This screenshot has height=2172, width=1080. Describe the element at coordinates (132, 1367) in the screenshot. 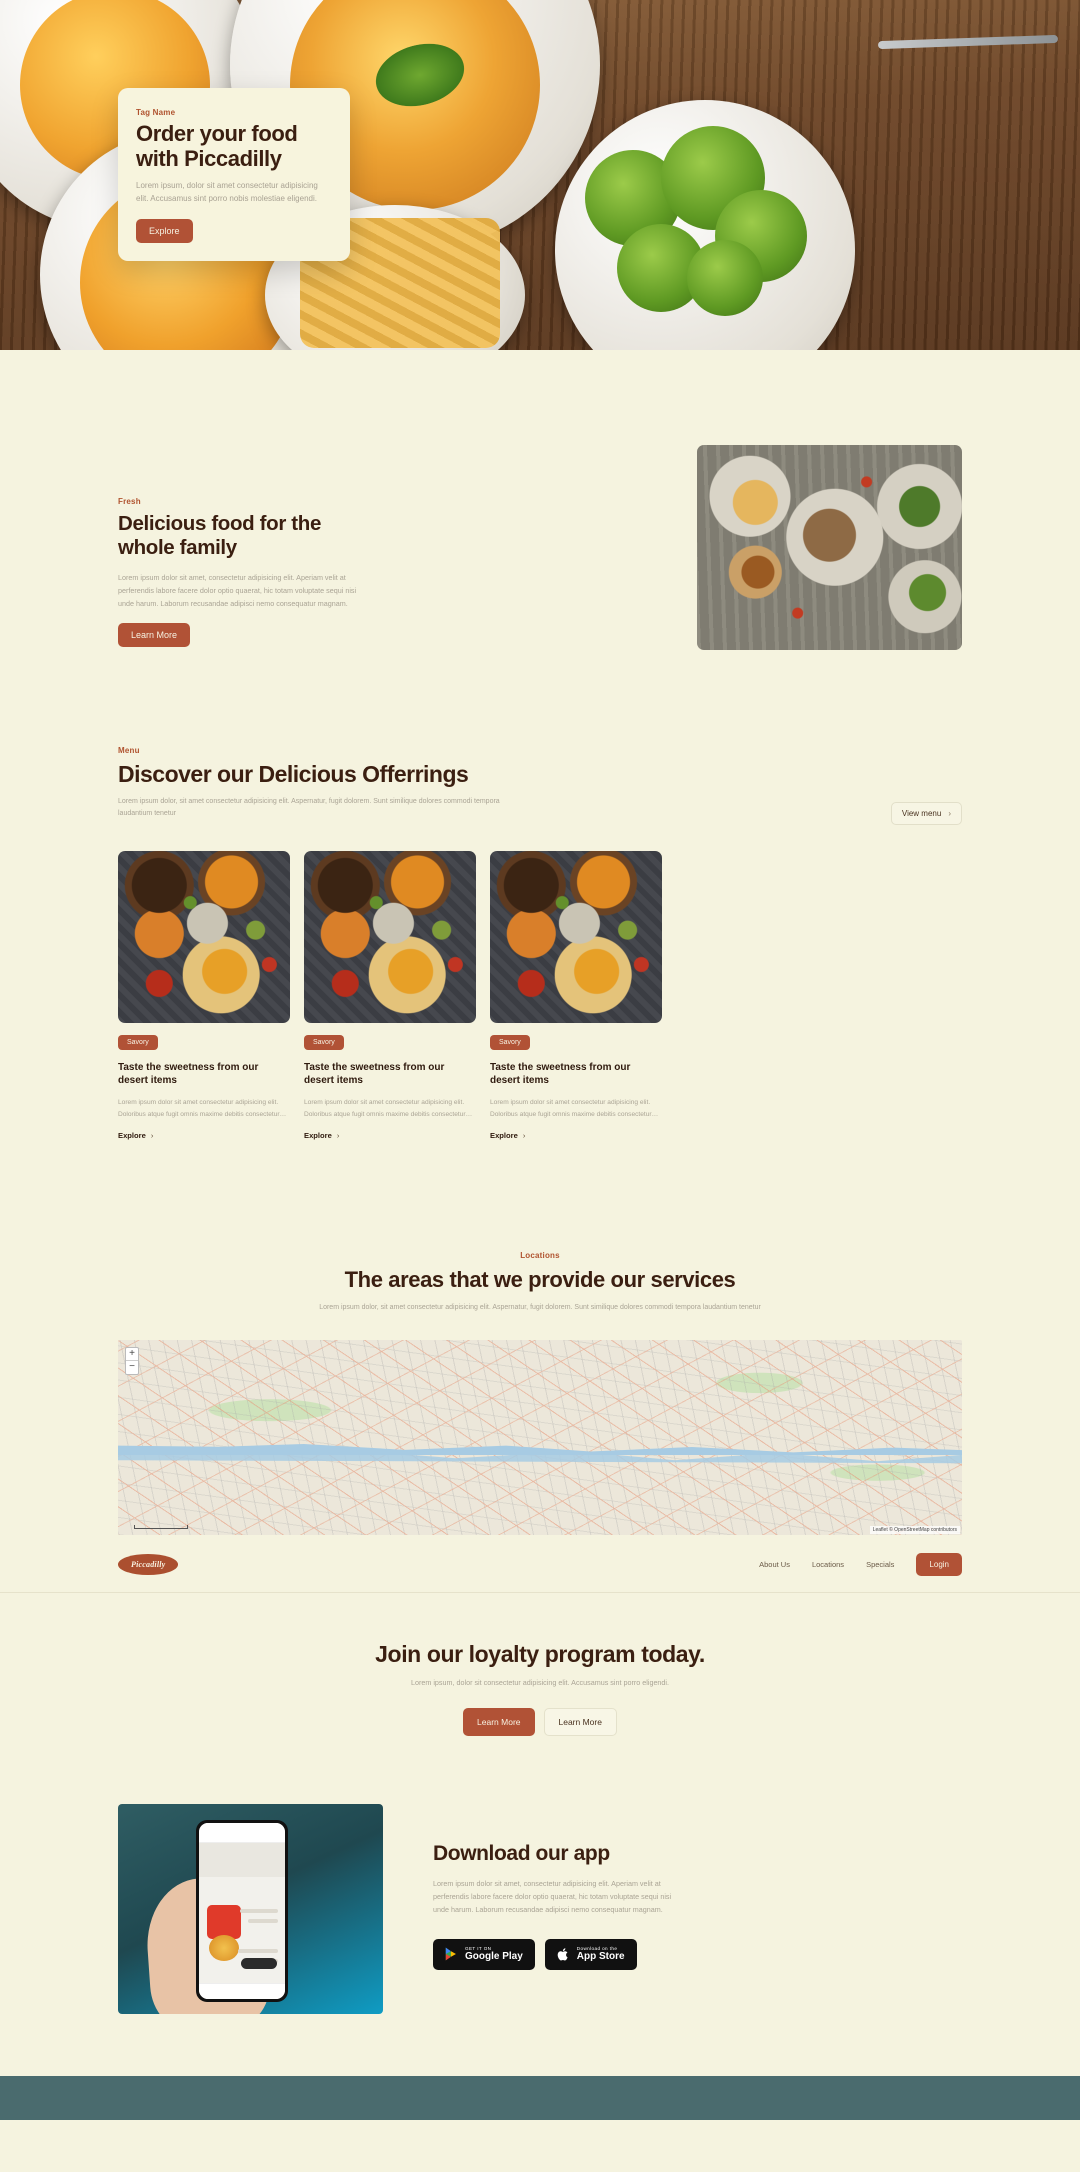

I see `map-zoom-out-button: −` at that location.